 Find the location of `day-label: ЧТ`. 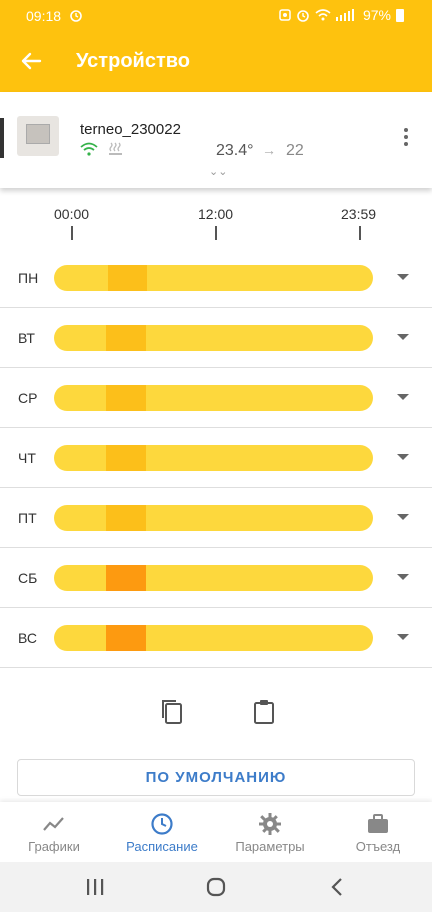

day-label: ЧТ is located at coordinates (27, 458).